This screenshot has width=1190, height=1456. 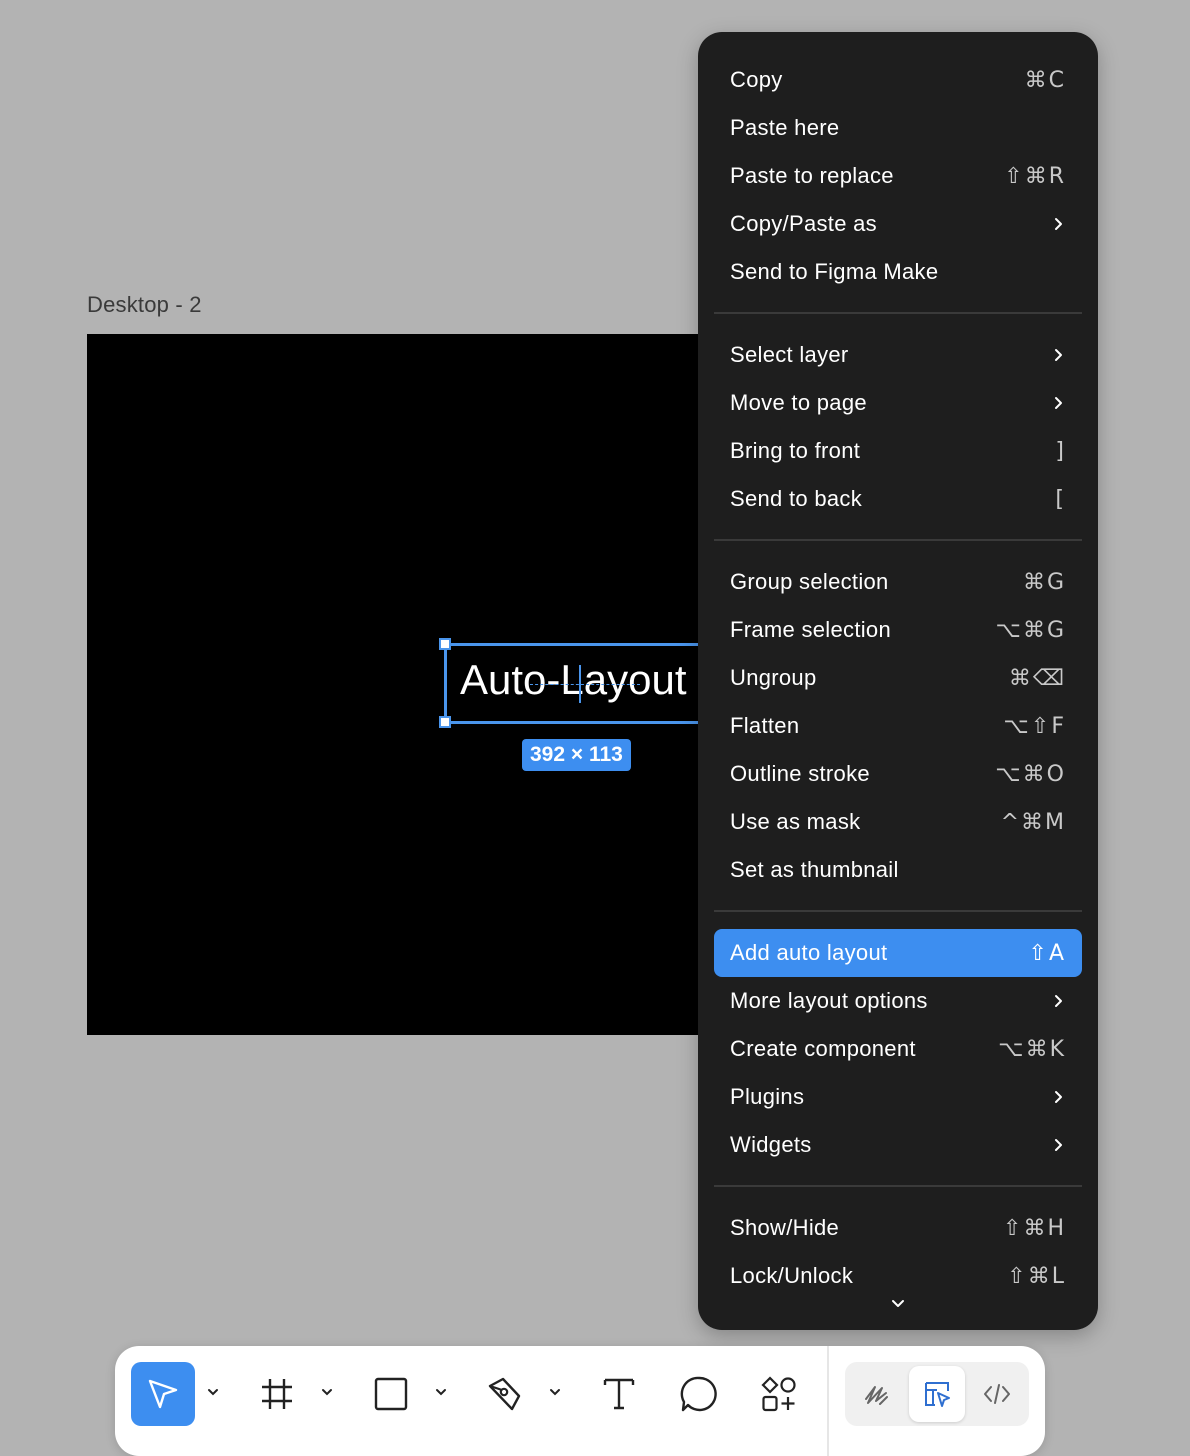 What do you see at coordinates (773, 677) in the screenshot?
I see `menu-item-label: Ungroup` at bounding box center [773, 677].